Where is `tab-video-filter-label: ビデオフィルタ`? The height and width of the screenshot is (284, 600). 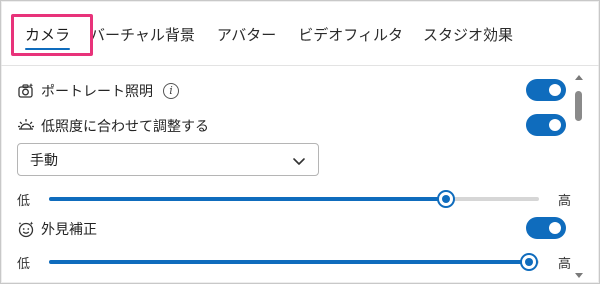 tab-video-filter-label: ビデオフィルタ is located at coordinates (350, 35).